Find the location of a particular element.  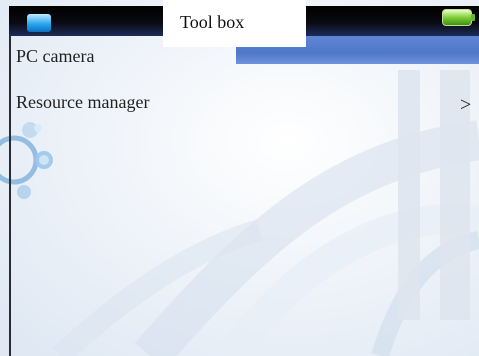

battery-icon is located at coordinates (457, 17).